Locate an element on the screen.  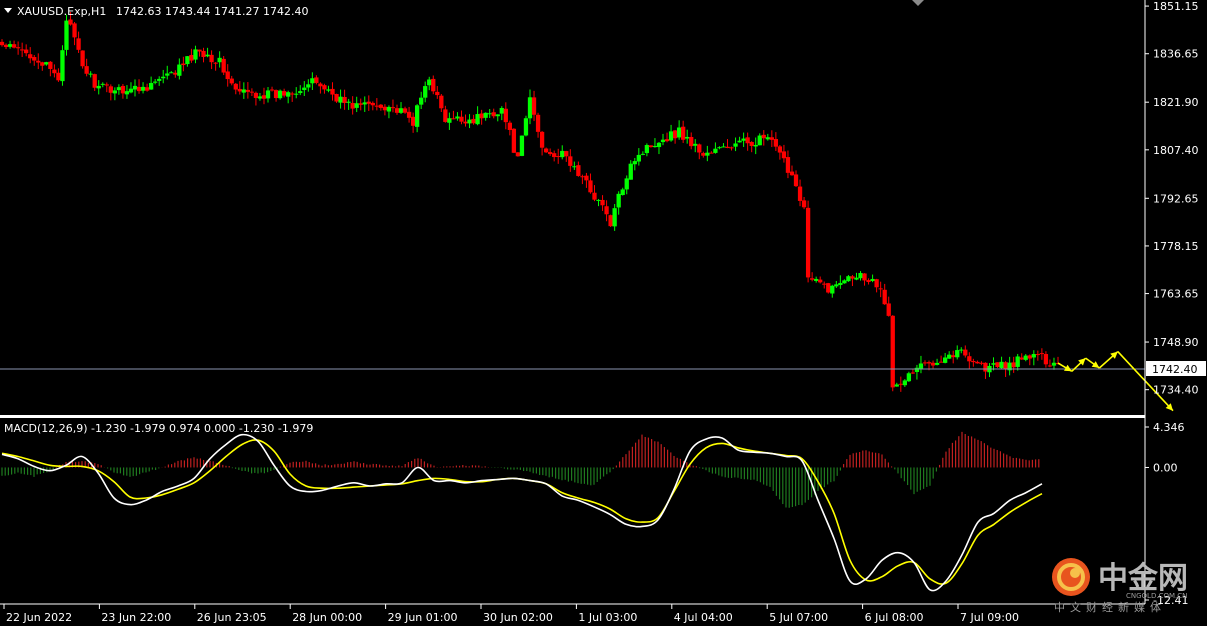
time-tick-label: 7 Jul 09:00 is located at coordinates (989, 617).